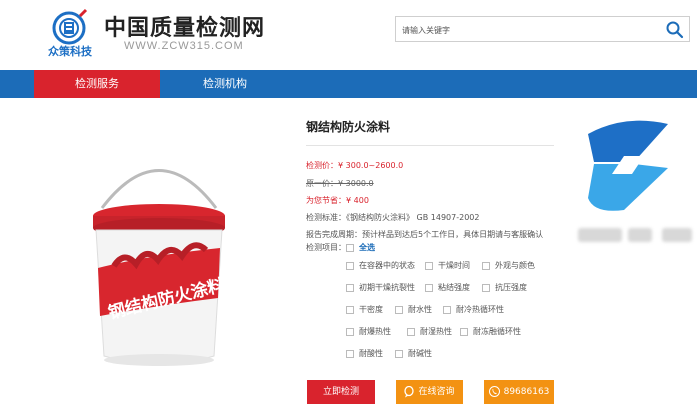 This screenshot has height=416, width=697. I want to click on option-early-crack-resistance: 初期干燥抗裂性, so click(380, 287).